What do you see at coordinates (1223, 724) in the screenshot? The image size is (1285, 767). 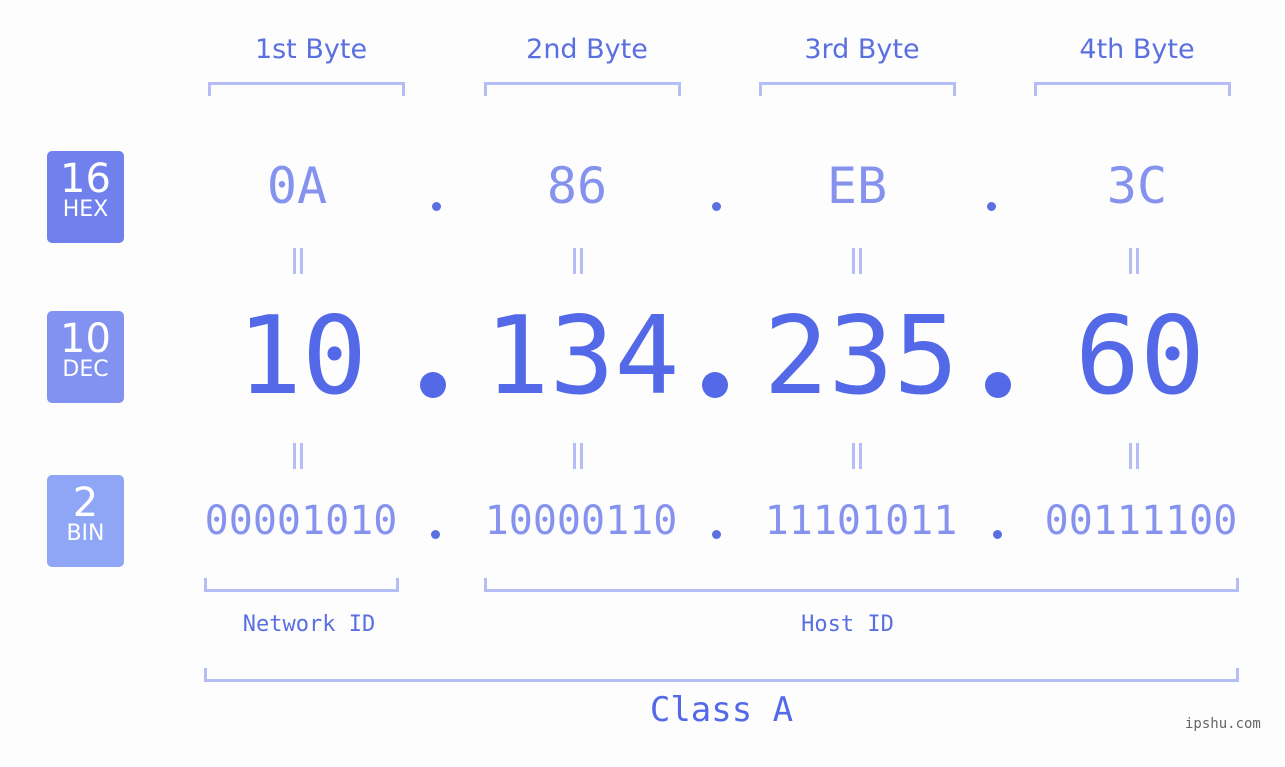 I see `watermark: ipshu.com` at bounding box center [1223, 724].